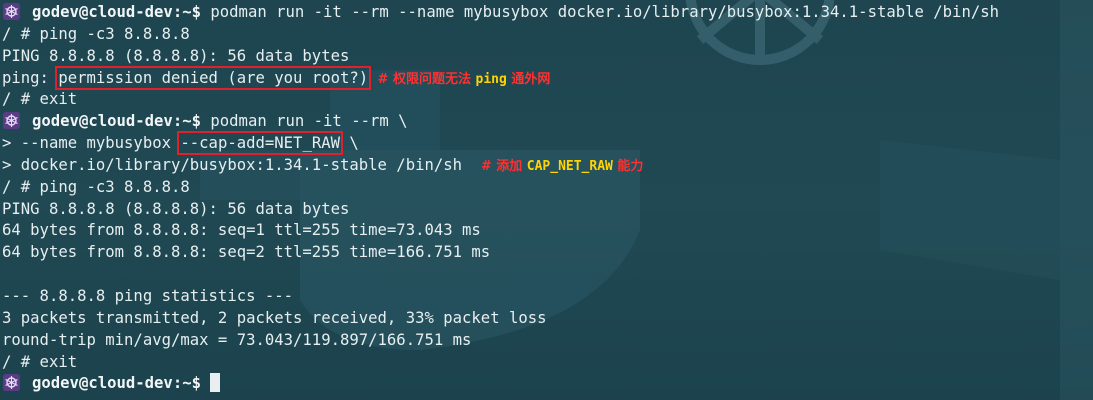 The image size is (1093, 400). Describe the element at coordinates (528, 79) in the screenshot. I see `annotation-comment-tail: 通外网` at that location.